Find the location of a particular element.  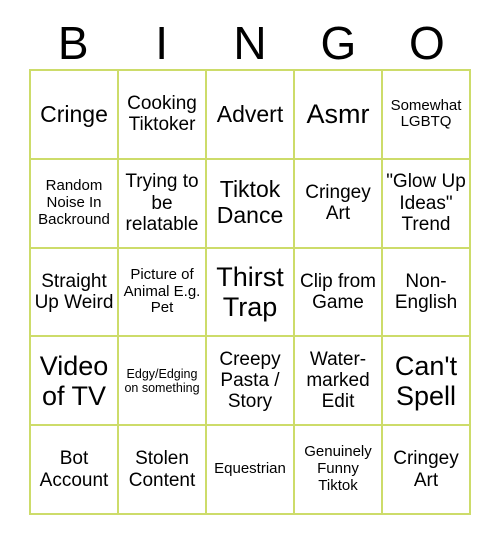

bingo-cell-label: Somewhat LGBTQ is located at coordinates (426, 113).